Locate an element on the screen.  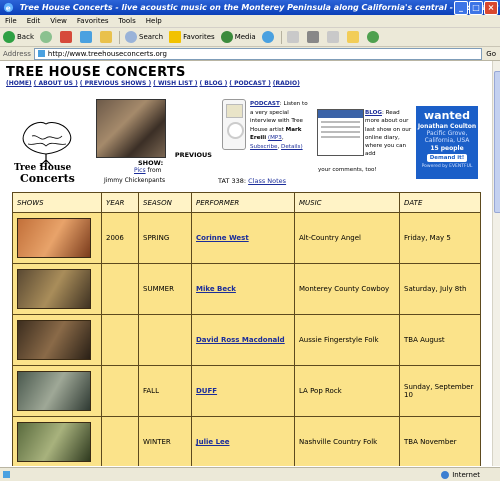
performer-link: Julie Lee is located at coordinates (213, 442).